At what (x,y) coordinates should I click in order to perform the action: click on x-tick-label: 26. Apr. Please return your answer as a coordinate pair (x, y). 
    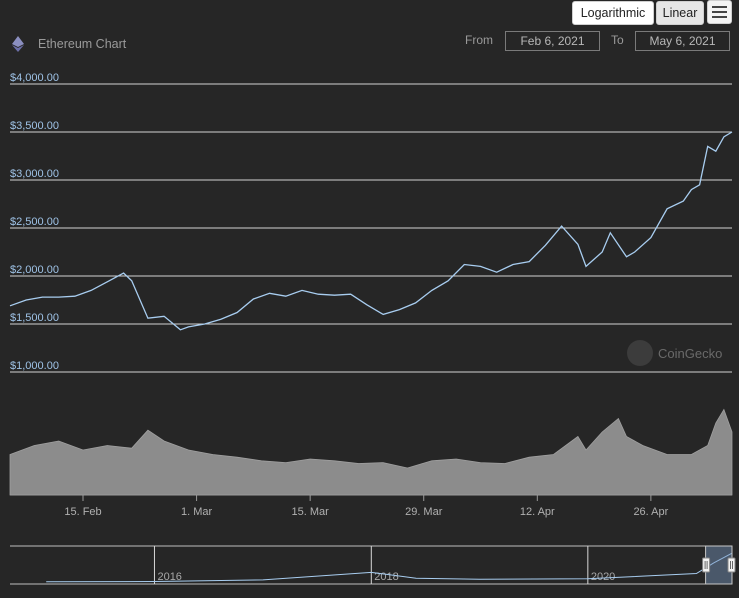
    Looking at the image, I should click on (650, 512).